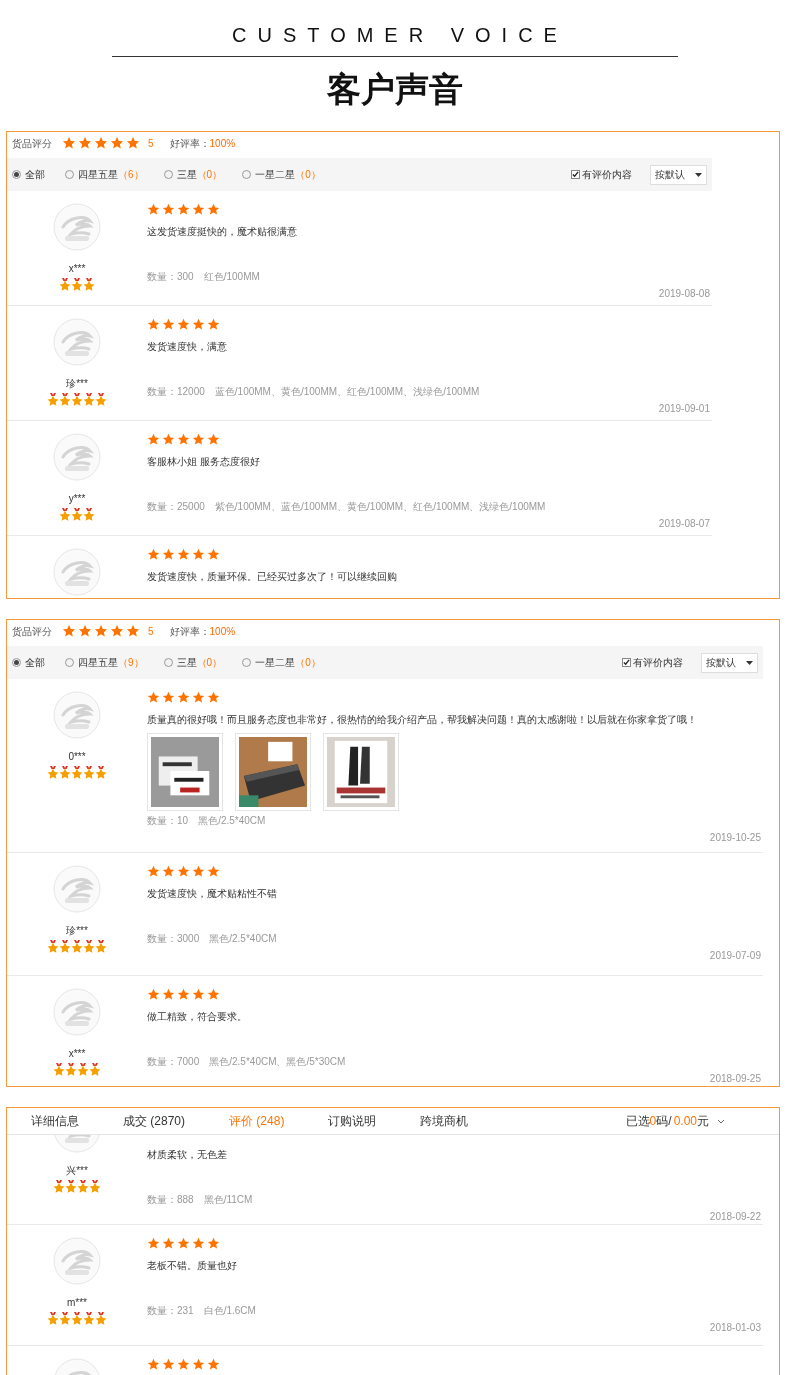  What do you see at coordinates (228, 1200) in the screenshot?
I see `product-specs: 黑色/11CM` at bounding box center [228, 1200].